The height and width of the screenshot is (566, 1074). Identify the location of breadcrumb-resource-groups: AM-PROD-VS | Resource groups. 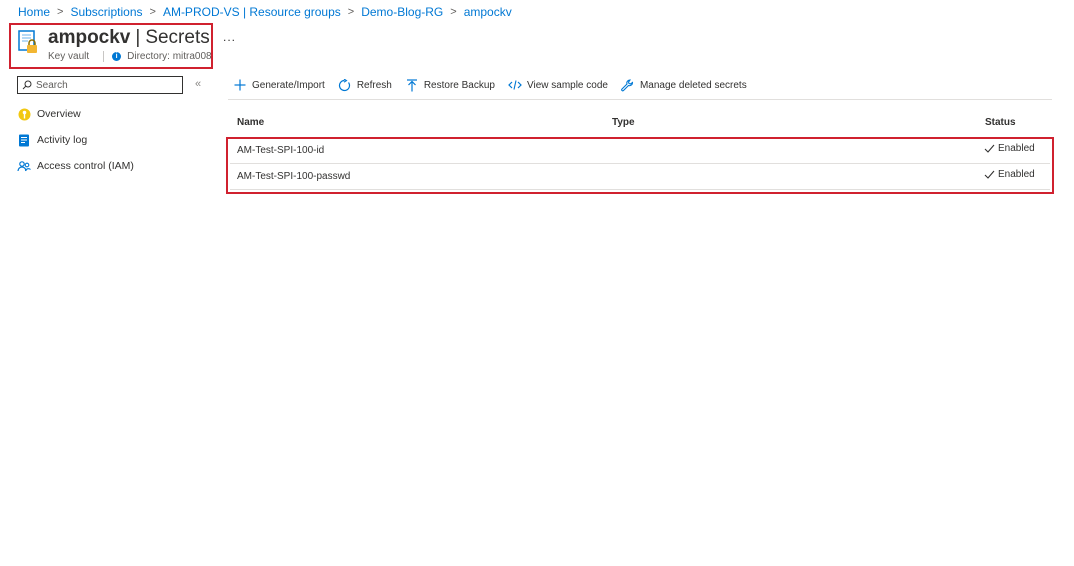
(252, 12).